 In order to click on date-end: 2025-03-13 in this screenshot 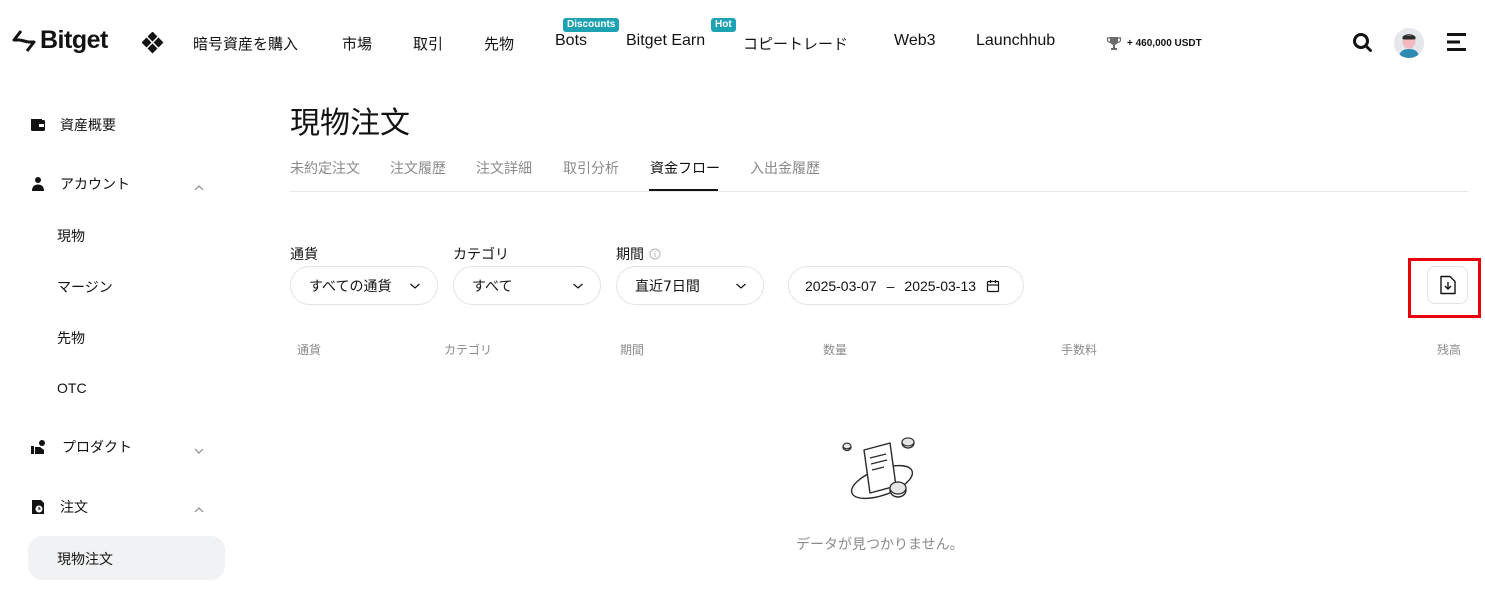, I will do `click(940, 285)`.